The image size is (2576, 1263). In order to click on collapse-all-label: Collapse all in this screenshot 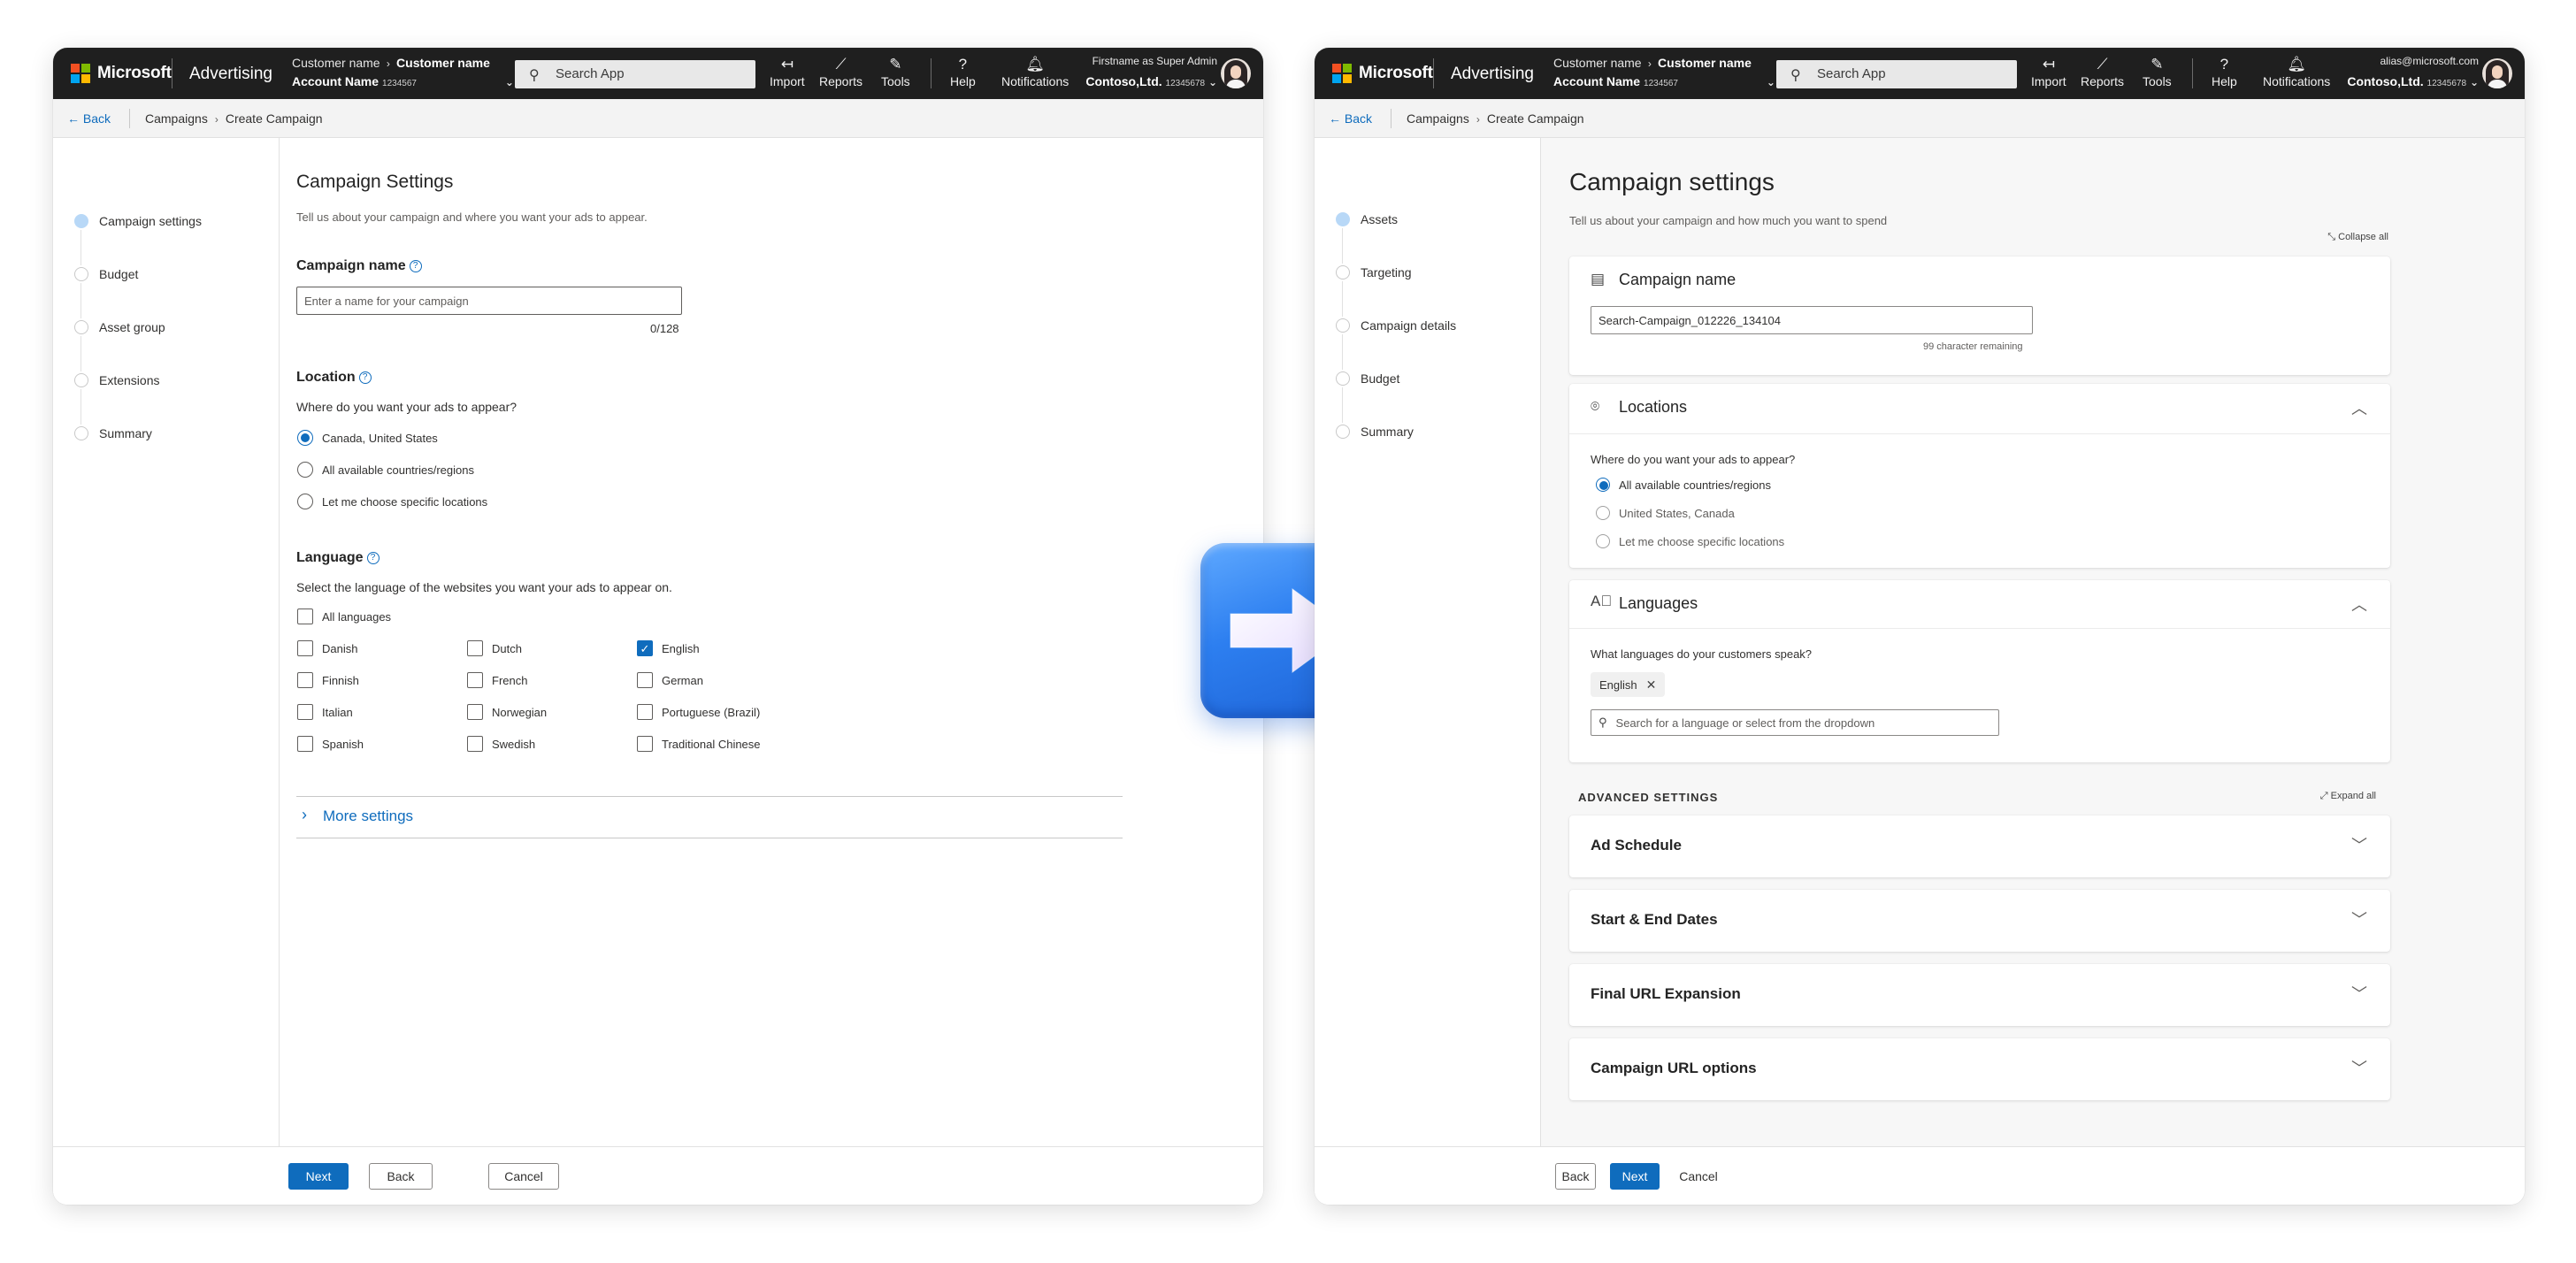, I will do `click(2363, 237)`.